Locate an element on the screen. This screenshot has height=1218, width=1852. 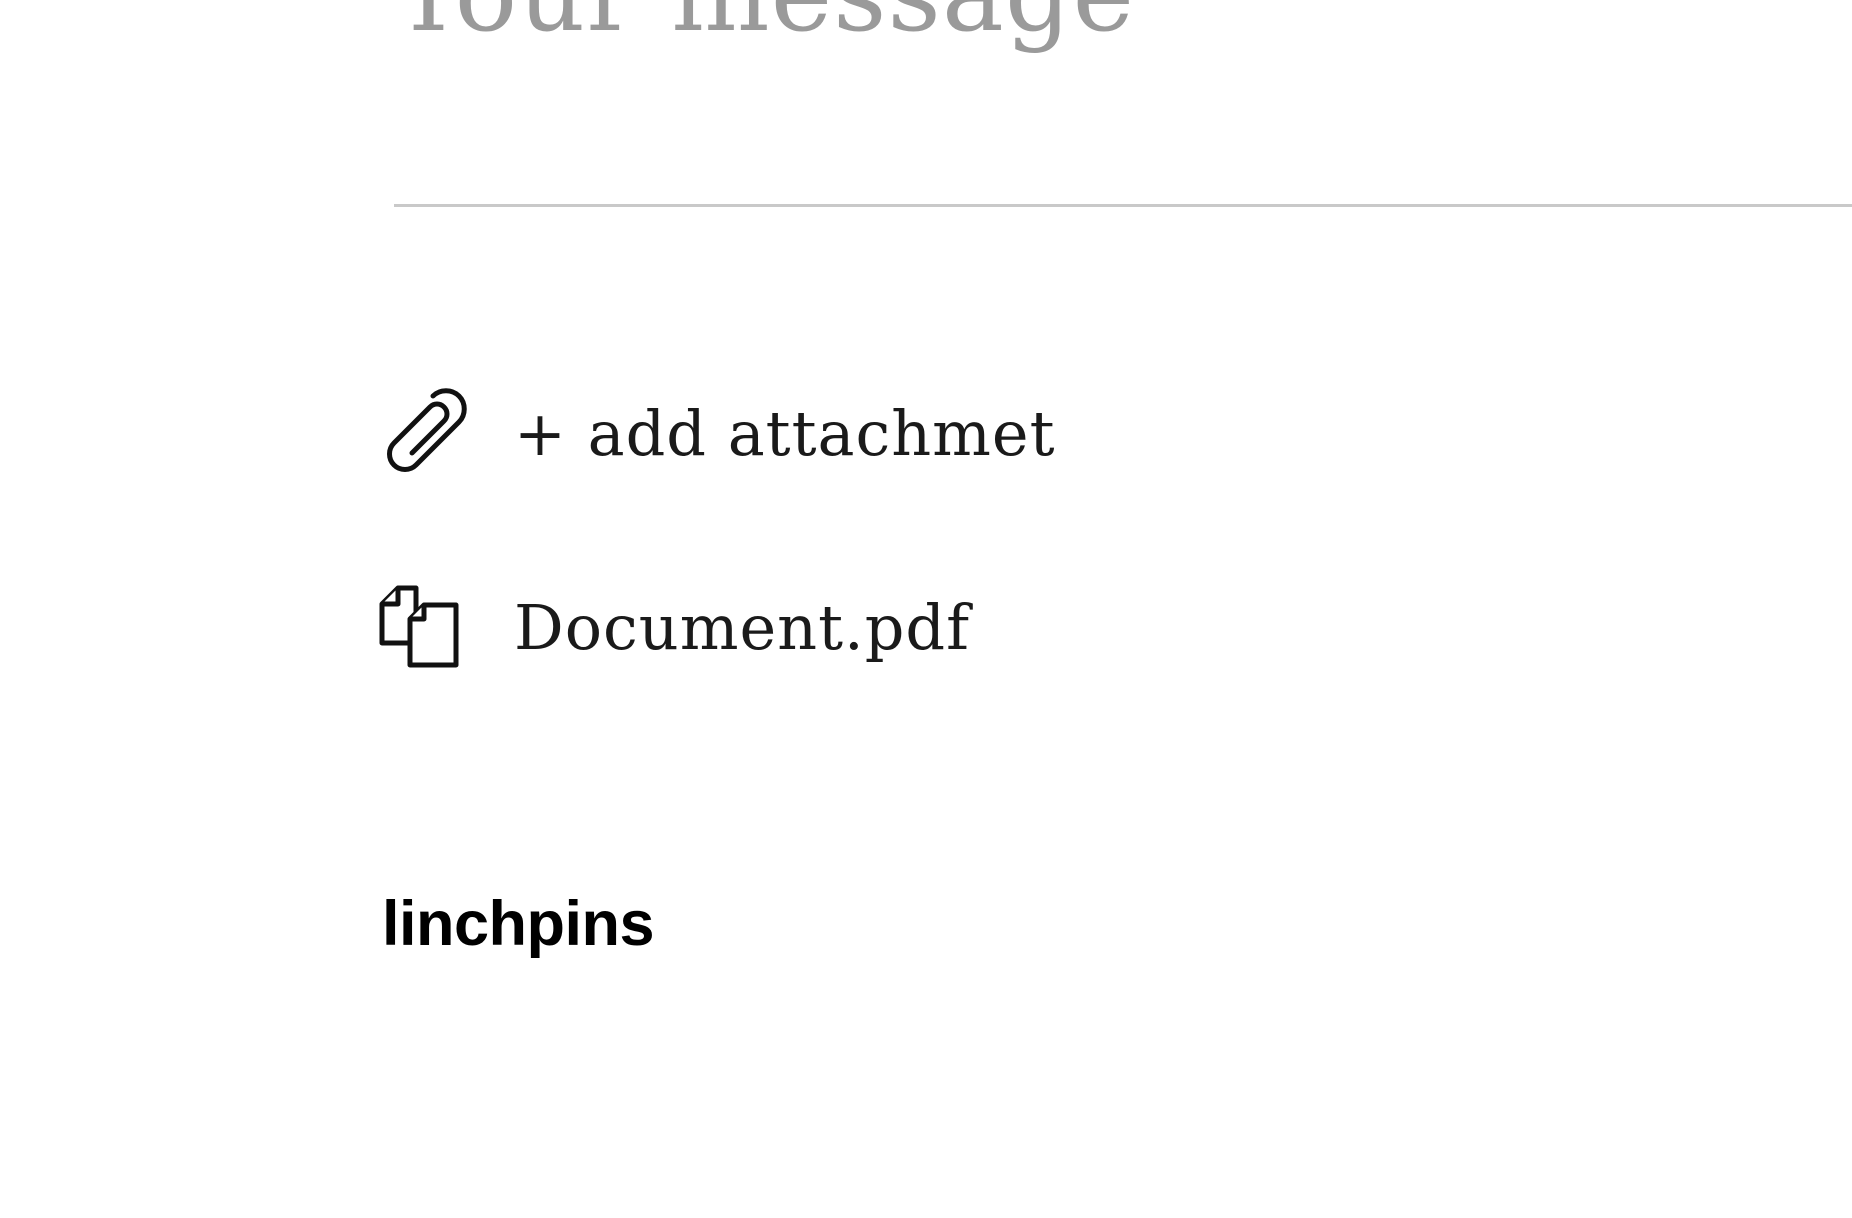
add-attachment-label: + add attachmet is located at coordinates (785, 433).